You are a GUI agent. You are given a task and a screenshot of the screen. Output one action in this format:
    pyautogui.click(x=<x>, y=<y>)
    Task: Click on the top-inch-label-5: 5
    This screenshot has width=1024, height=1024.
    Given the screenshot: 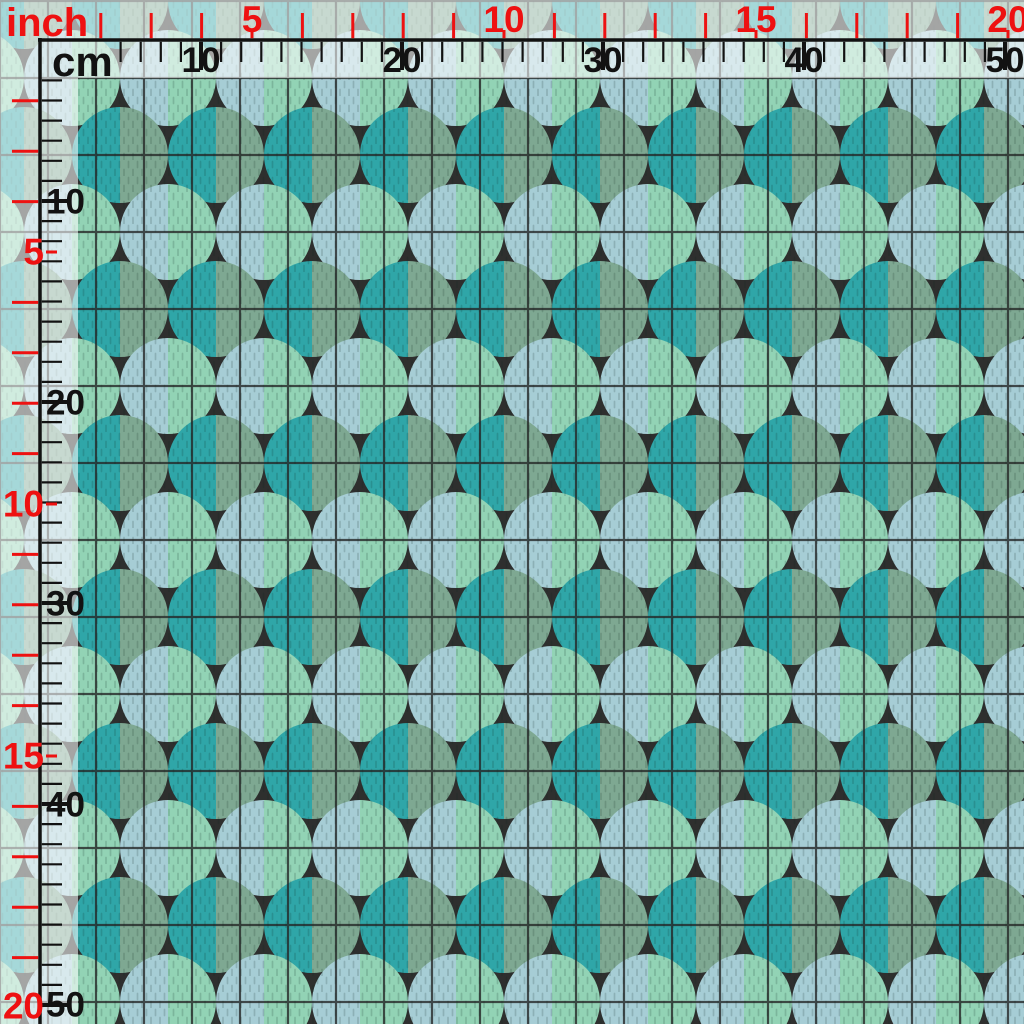 What is the action you would take?
    pyautogui.click(x=252, y=20)
    